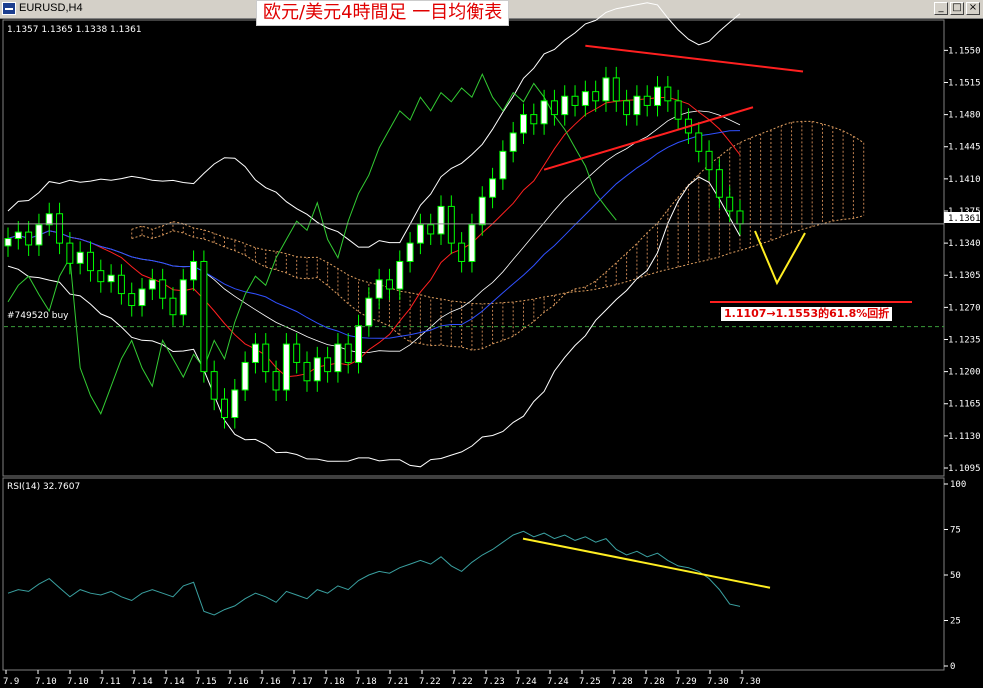 The width and height of the screenshot is (983, 688). What do you see at coordinates (206, 682) in the screenshot?
I see `time-tick-label: 7.15` at bounding box center [206, 682].